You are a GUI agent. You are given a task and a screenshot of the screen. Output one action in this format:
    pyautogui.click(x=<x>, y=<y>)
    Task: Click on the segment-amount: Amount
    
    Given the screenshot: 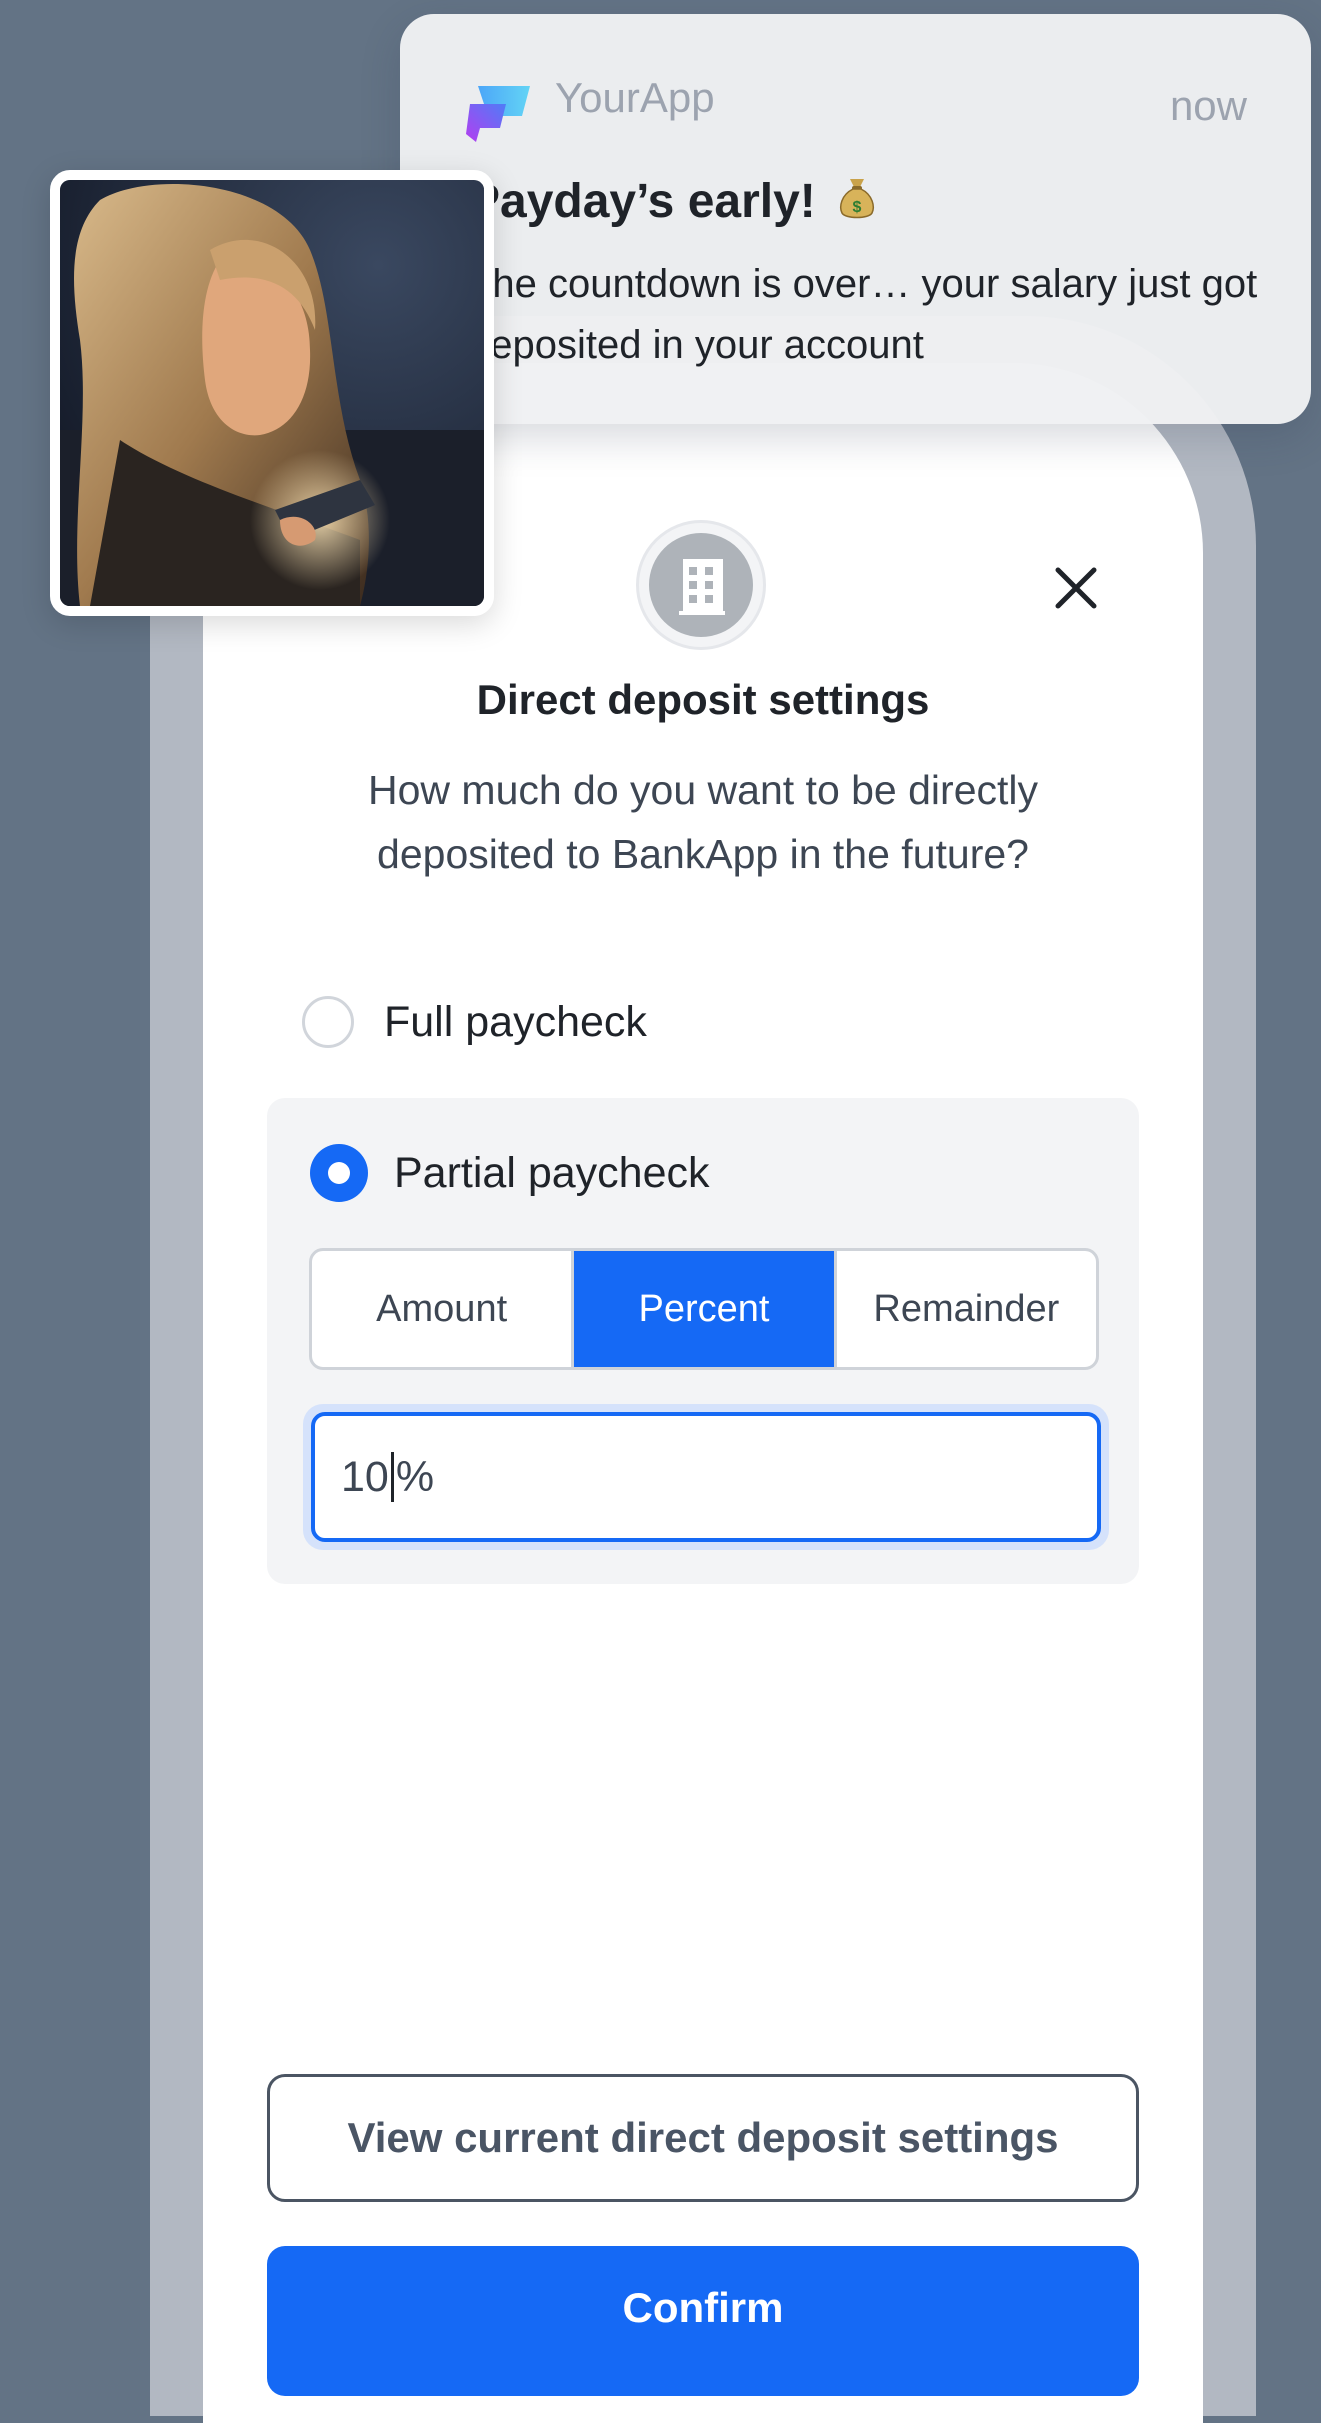 What is the action you would take?
    pyautogui.click(x=441, y=1309)
    